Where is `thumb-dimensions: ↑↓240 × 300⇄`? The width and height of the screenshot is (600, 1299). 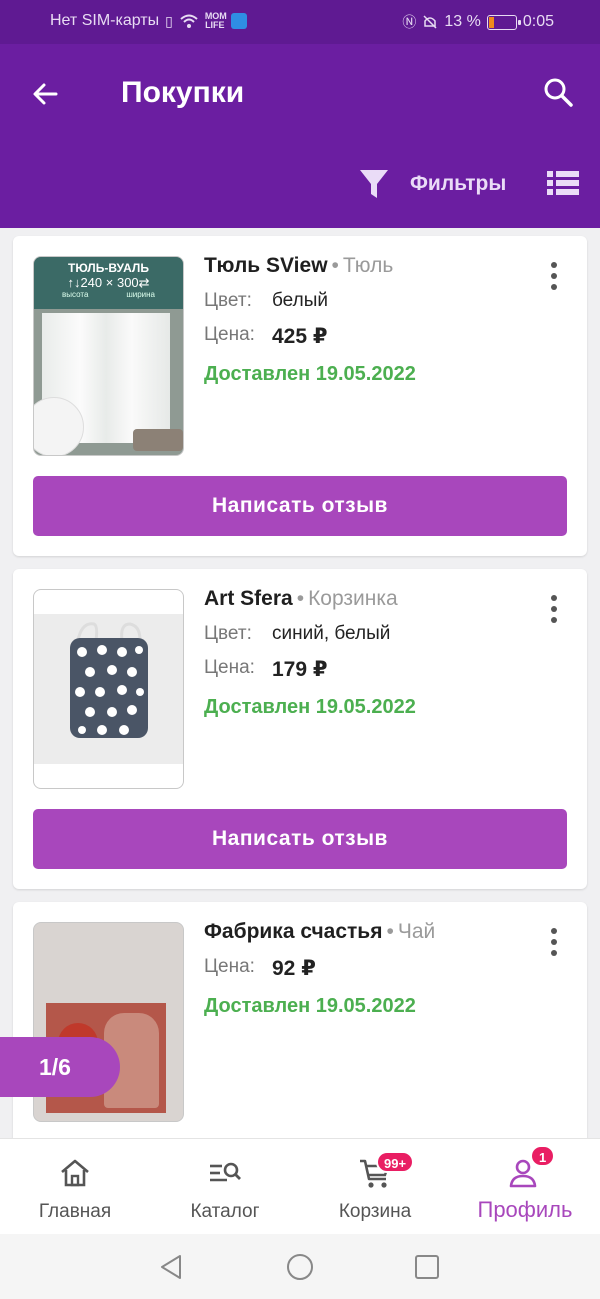
thumb-dimensions: ↑↓240 × 300⇄ is located at coordinates (108, 282).